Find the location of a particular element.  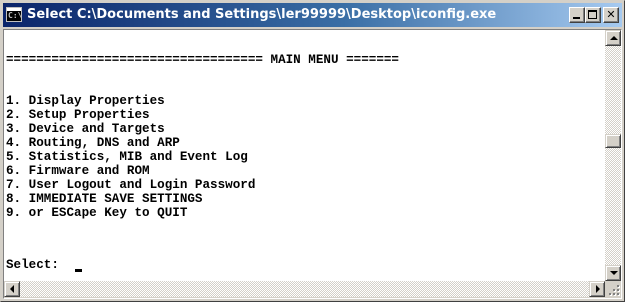

scroll-left-button is located at coordinates (12, 289).